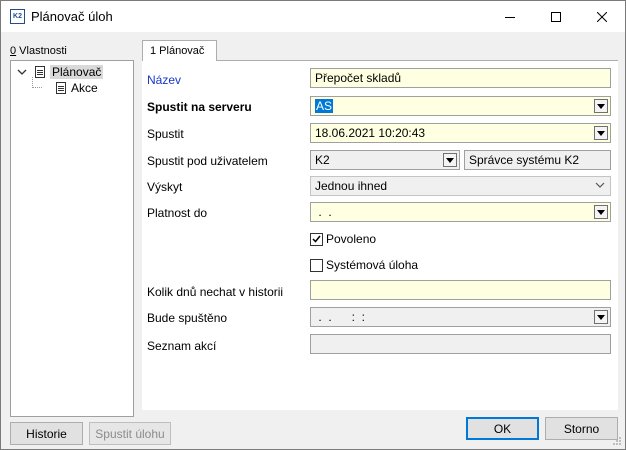 Image resolution: width=626 pixels, height=450 pixels. Describe the element at coordinates (460, 186) in the screenshot. I see `vyskyt-combo: Jednou ihned` at that location.